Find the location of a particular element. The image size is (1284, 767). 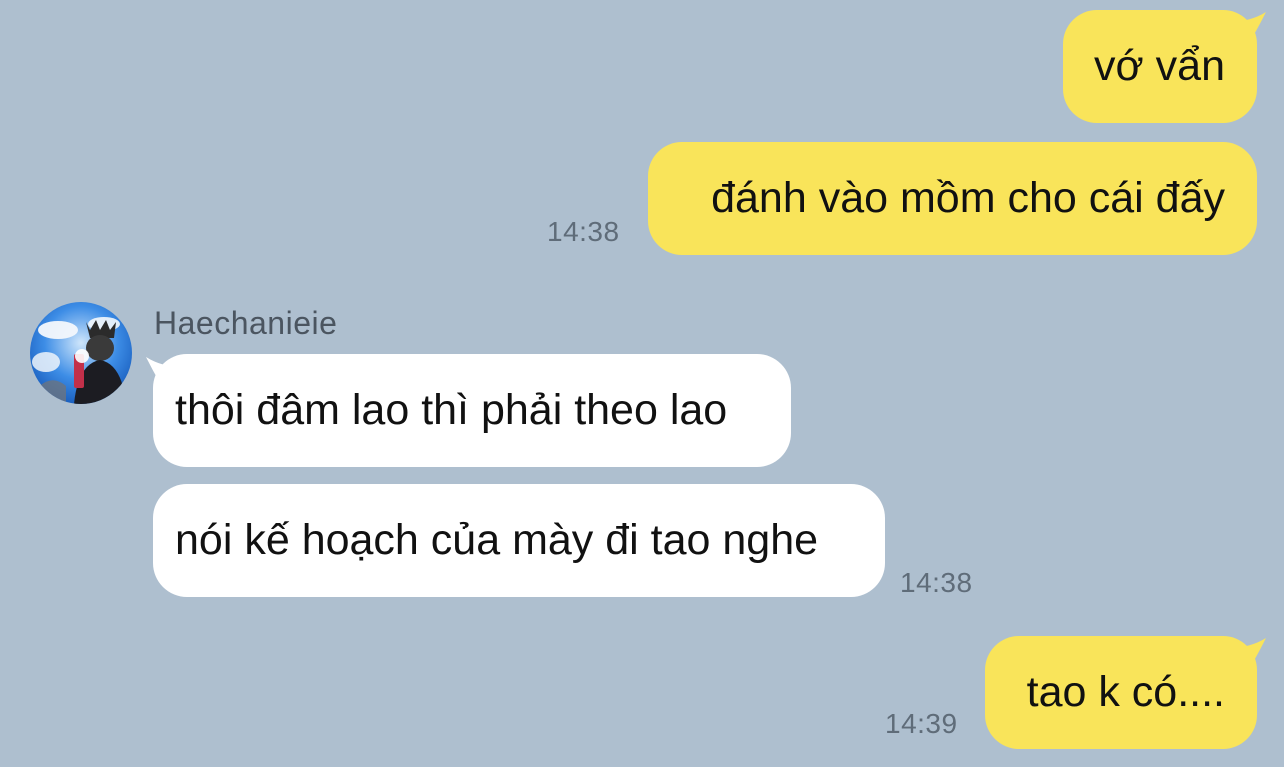

contact-avatar is located at coordinates (81, 353).